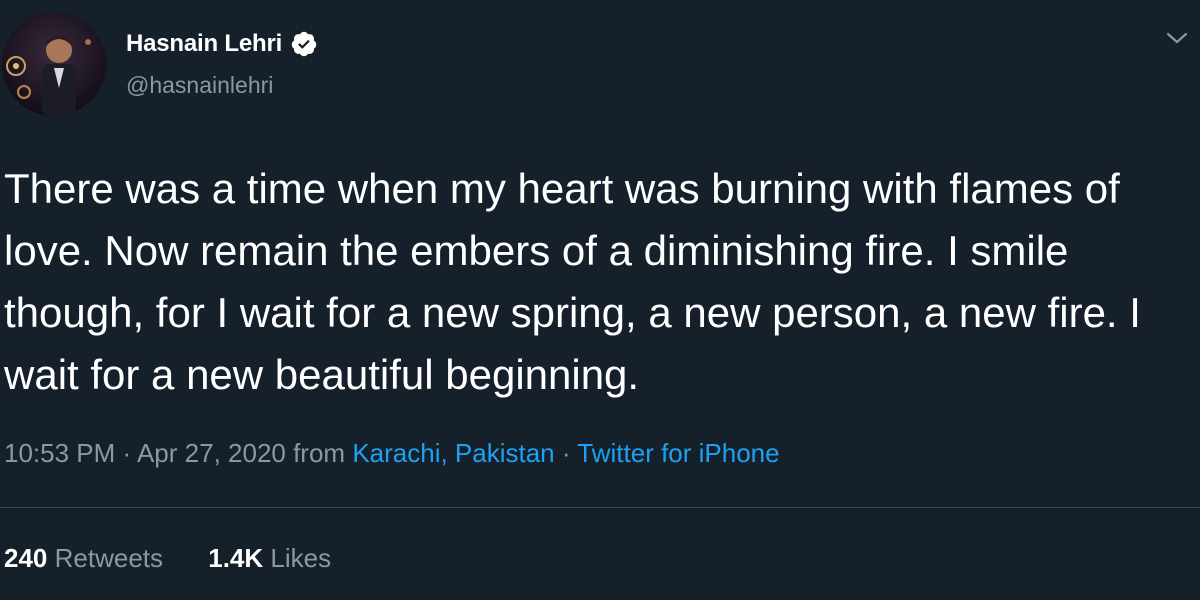  What do you see at coordinates (1177, 38) in the screenshot?
I see `chevron-down-icon` at bounding box center [1177, 38].